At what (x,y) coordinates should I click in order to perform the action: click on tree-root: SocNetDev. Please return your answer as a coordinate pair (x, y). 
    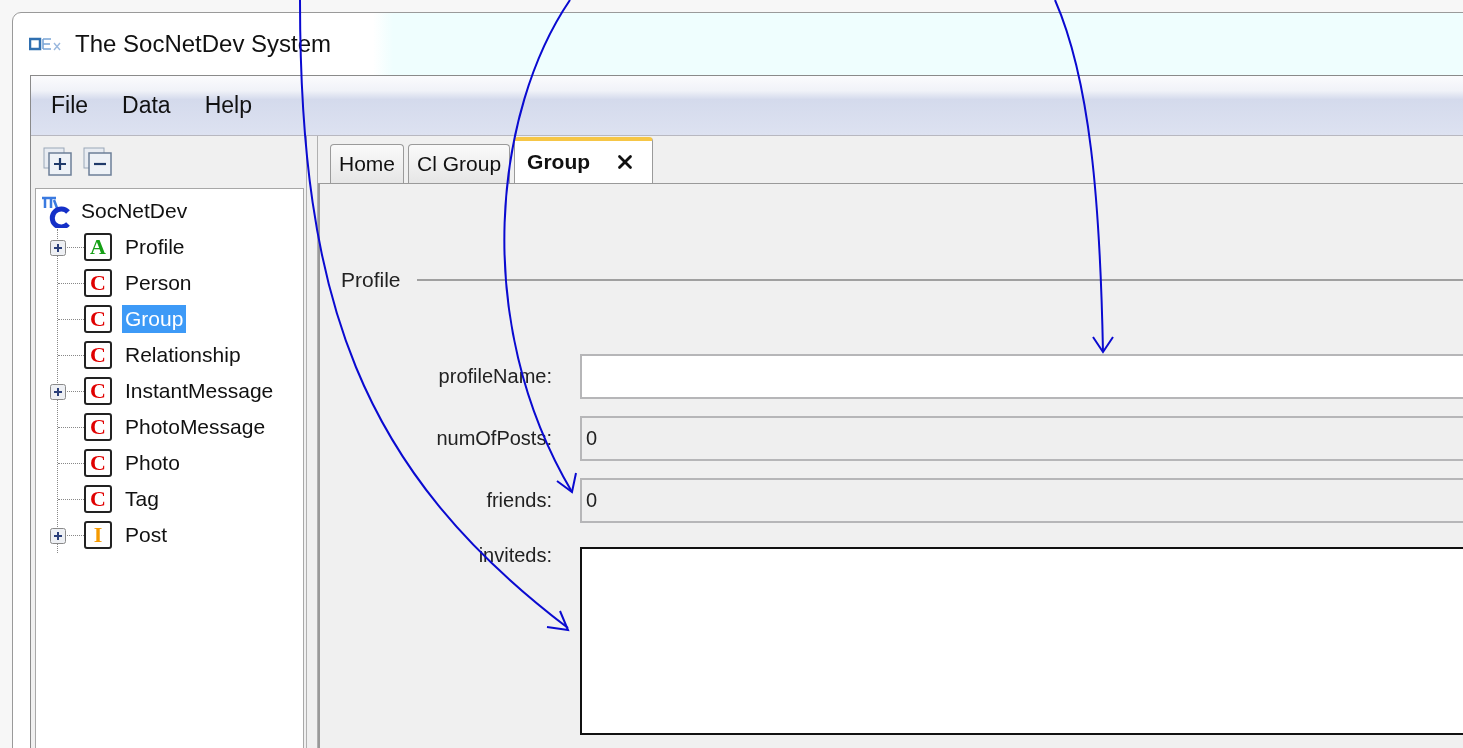
    Looking at the image, I should click on (134, 211).